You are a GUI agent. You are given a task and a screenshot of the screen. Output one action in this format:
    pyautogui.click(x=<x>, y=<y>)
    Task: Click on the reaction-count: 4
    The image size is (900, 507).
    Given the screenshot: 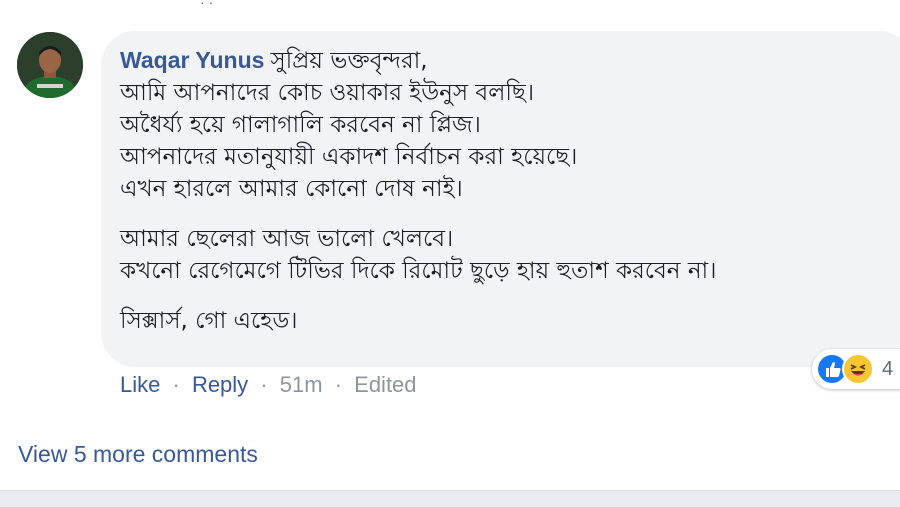 What is the action you would take?
    pyautogui.click(x=888, y=369)
    